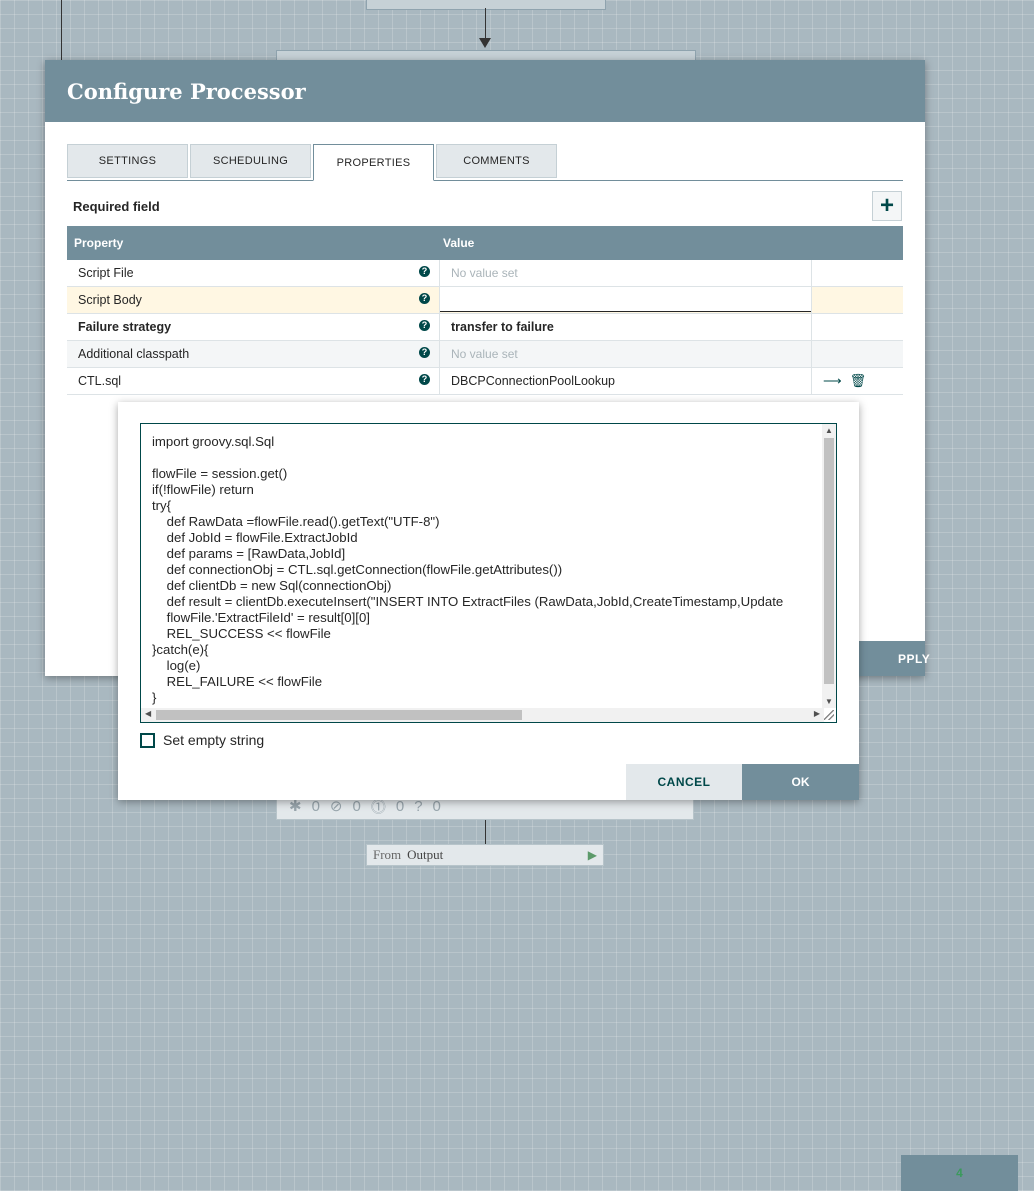 This screenshot has height=1191, width=1034. I want to click on property-value: DBCPConnectionPoolLookup, so click(533, 381).